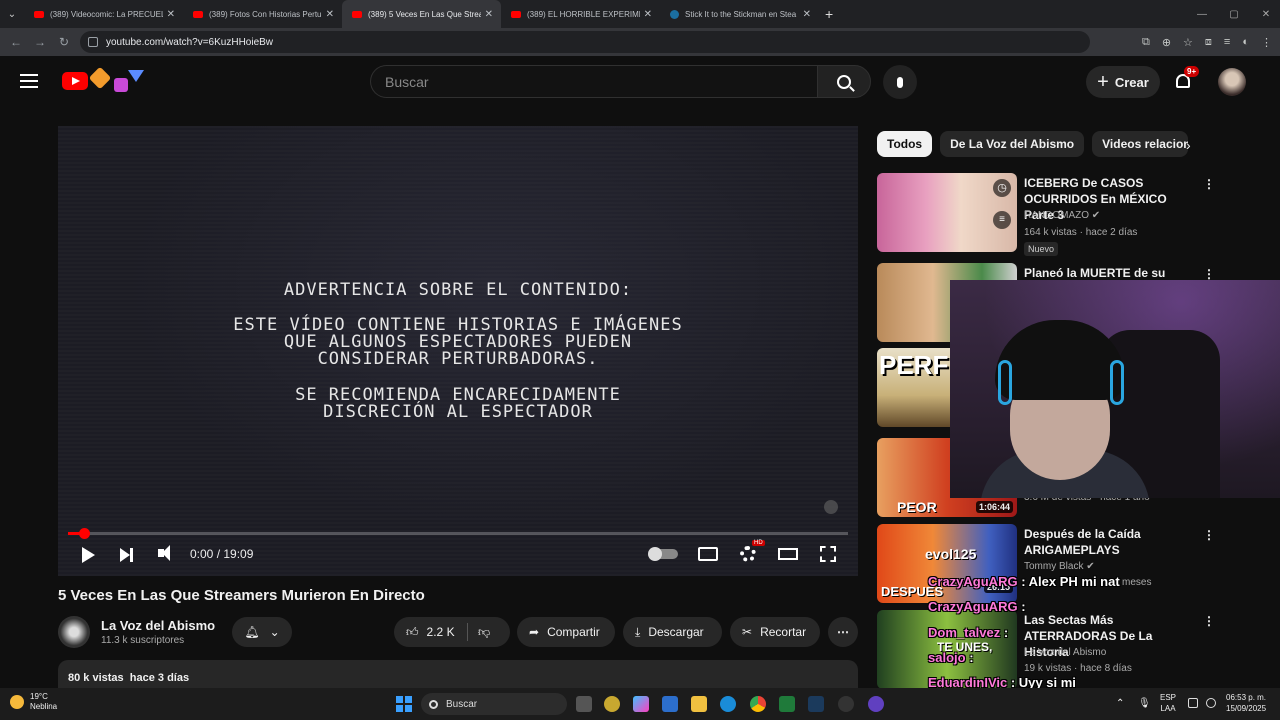  What do you see at coordinates (585, 42) in the screenshot?
I see `url-field: youtube.com/watch?v=6KuzHHoieBw` at bounding box center [585, 42].